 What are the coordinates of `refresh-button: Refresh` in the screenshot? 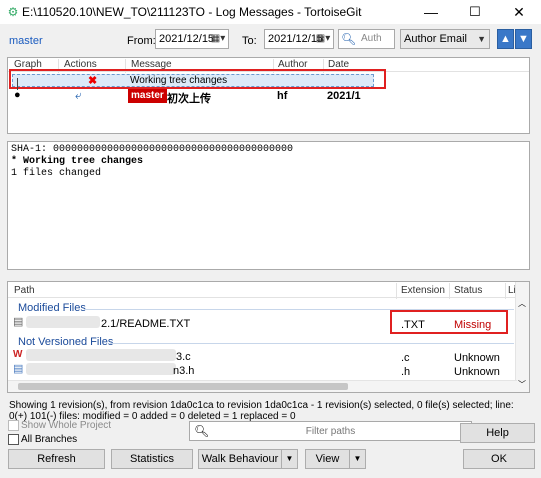 It's located at (56, 459).